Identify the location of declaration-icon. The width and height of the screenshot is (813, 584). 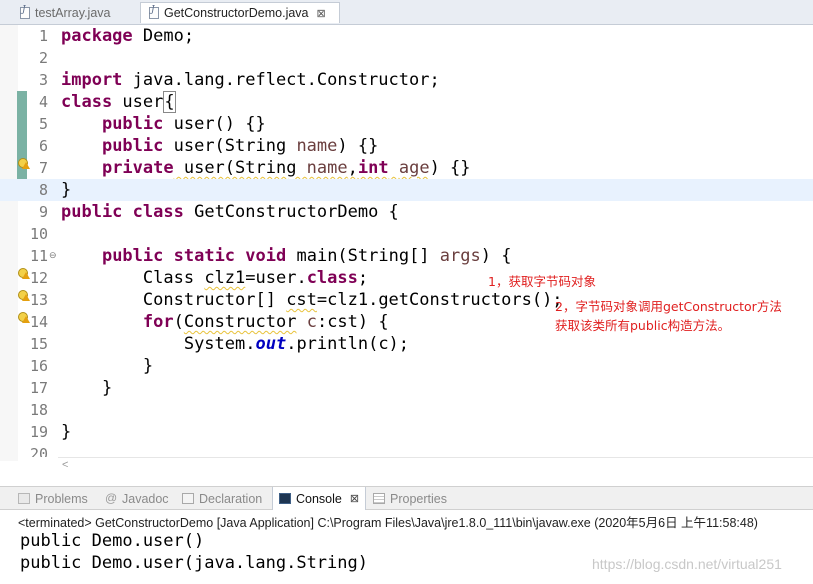
(188, 498).